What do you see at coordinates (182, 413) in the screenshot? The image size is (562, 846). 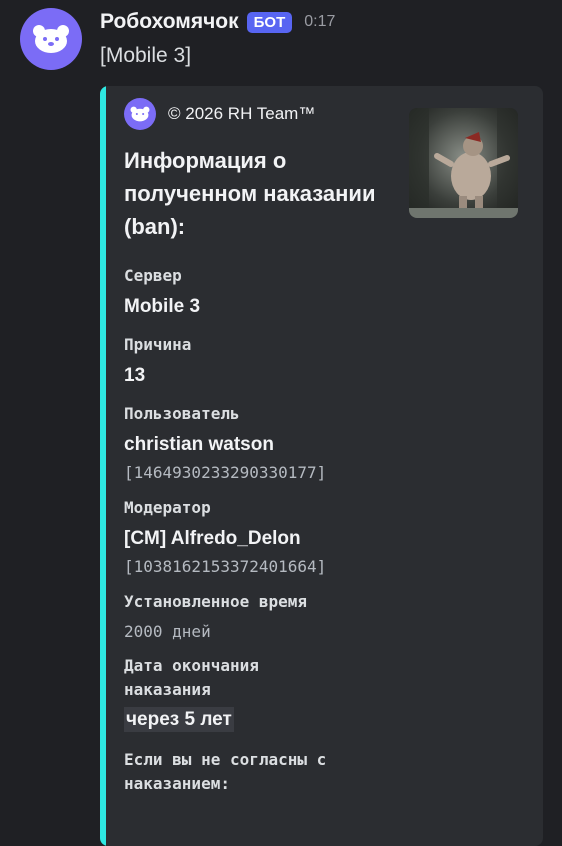 I see `field-user-label: Пользователь` at bounding box center [182, 413].